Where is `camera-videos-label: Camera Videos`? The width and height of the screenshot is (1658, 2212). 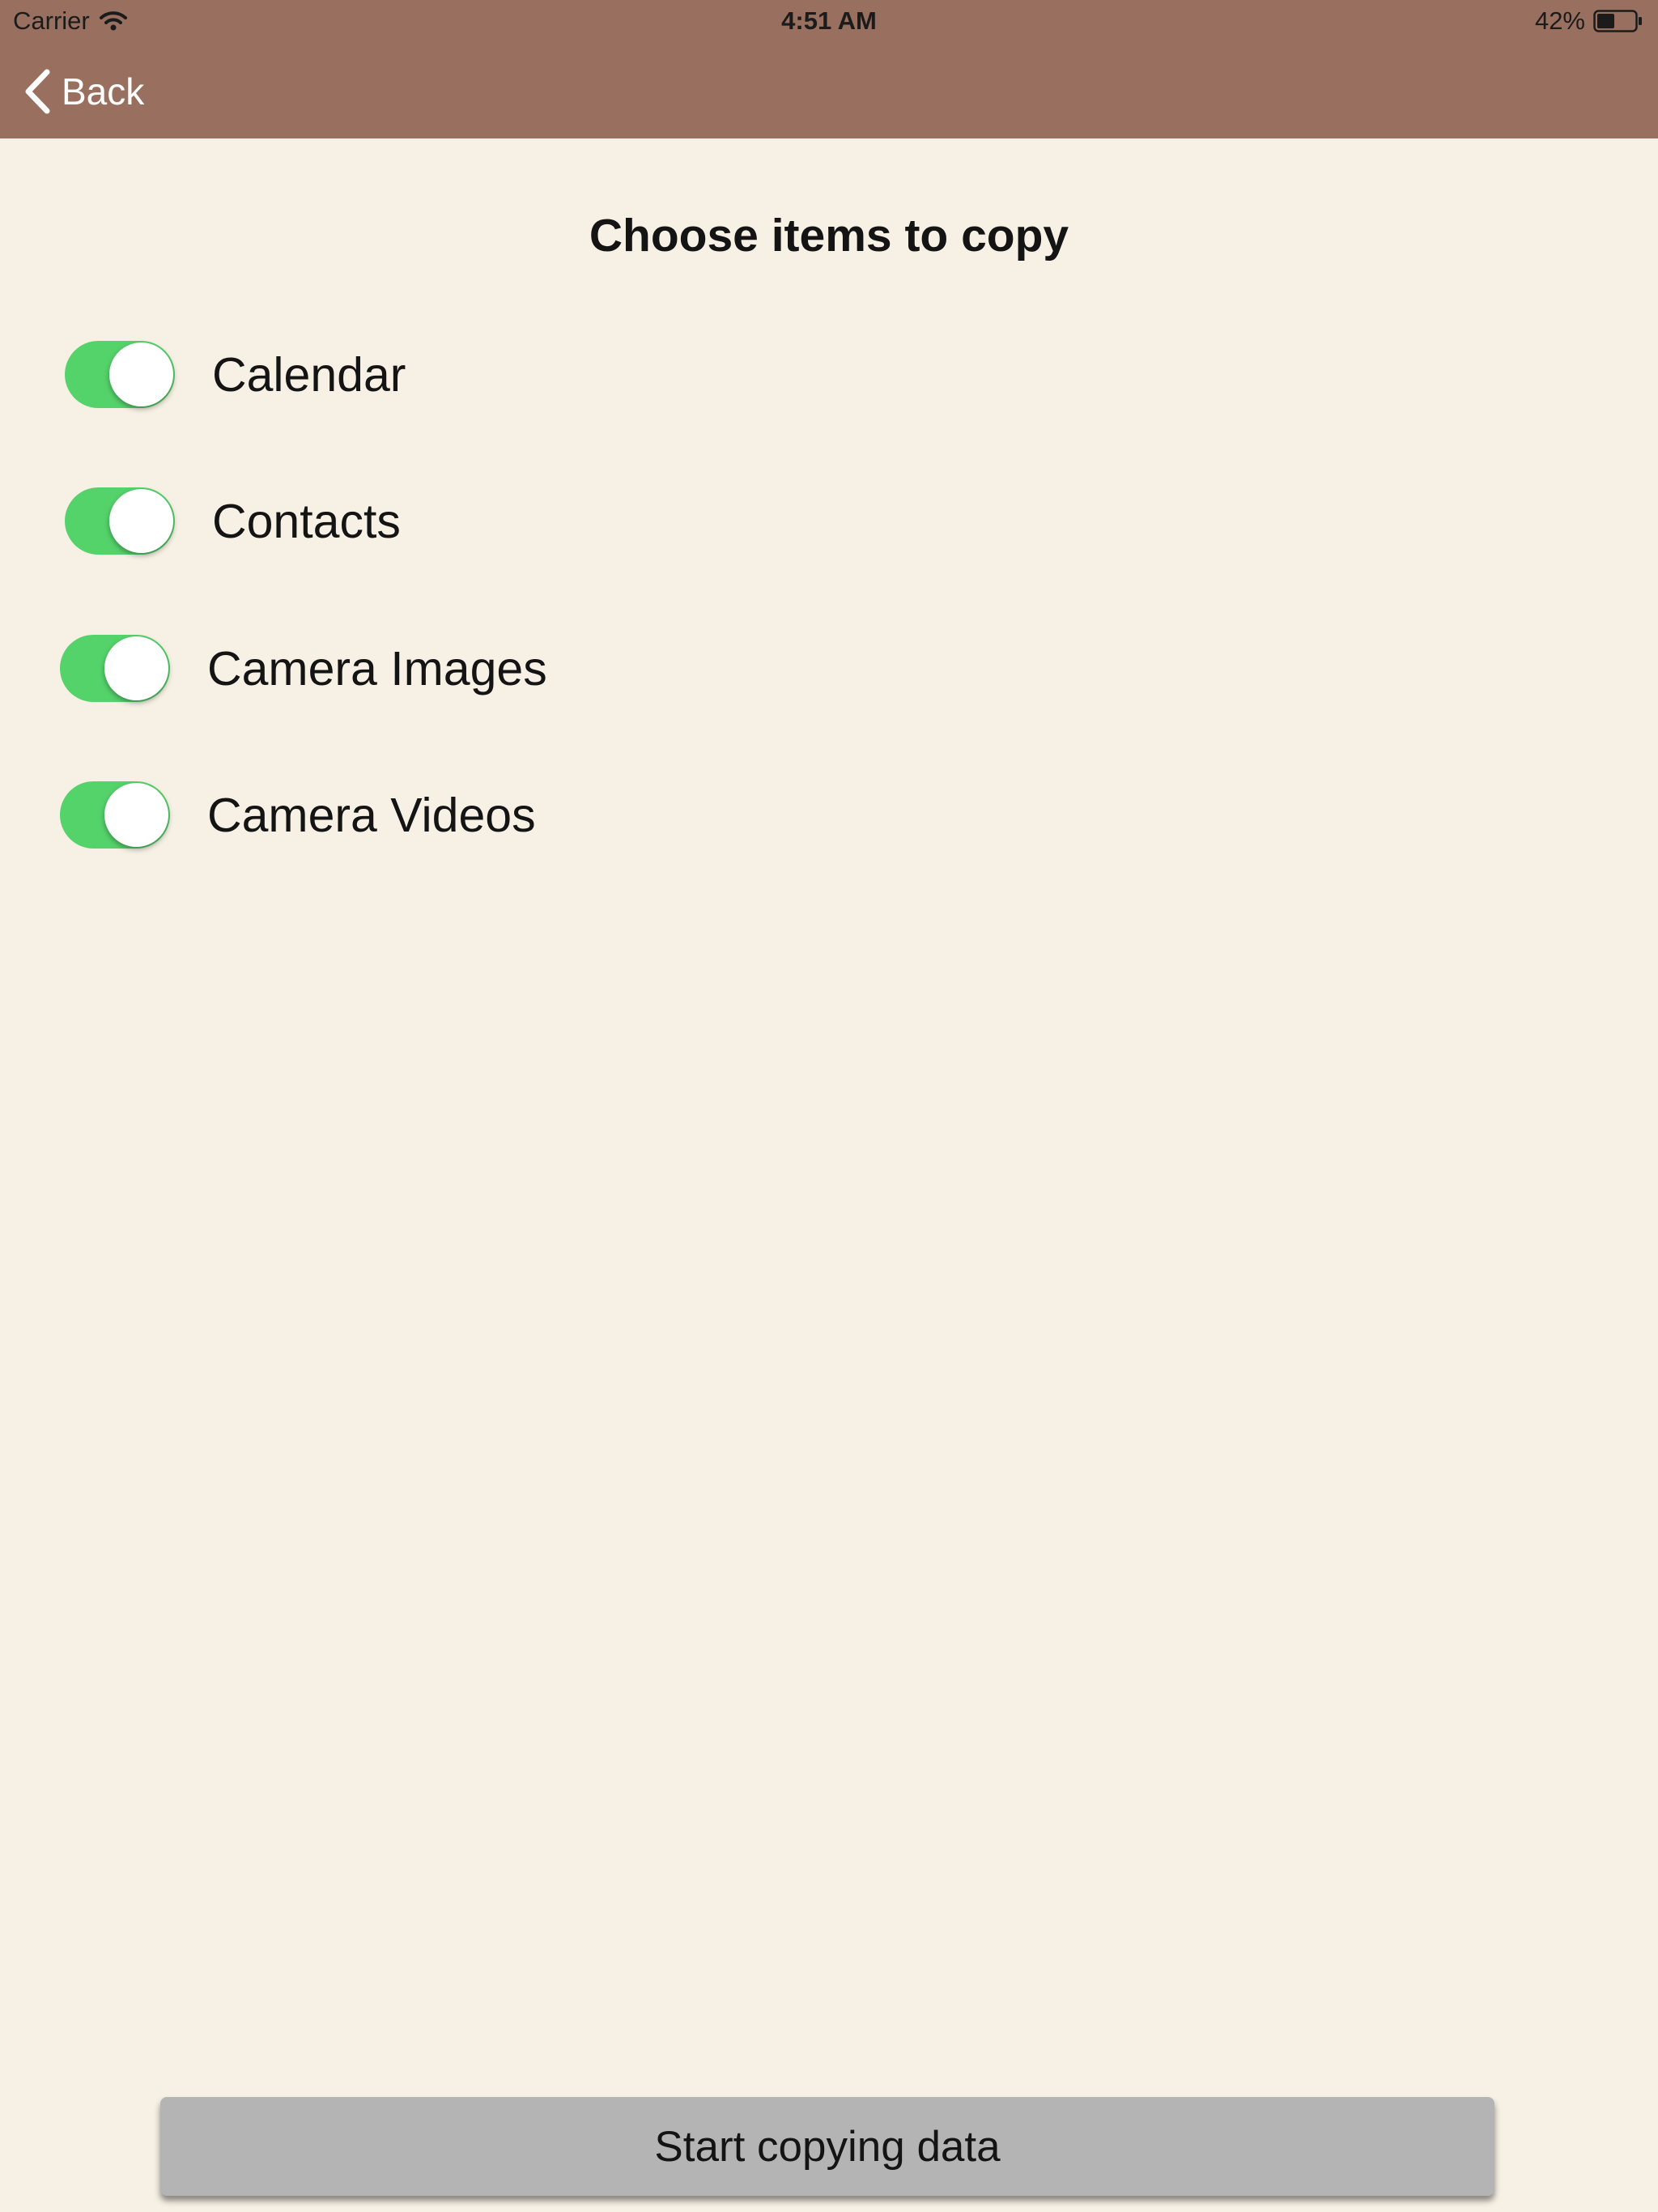 camera-videos-label: Camera Videos is located at coordinates (371, 815).